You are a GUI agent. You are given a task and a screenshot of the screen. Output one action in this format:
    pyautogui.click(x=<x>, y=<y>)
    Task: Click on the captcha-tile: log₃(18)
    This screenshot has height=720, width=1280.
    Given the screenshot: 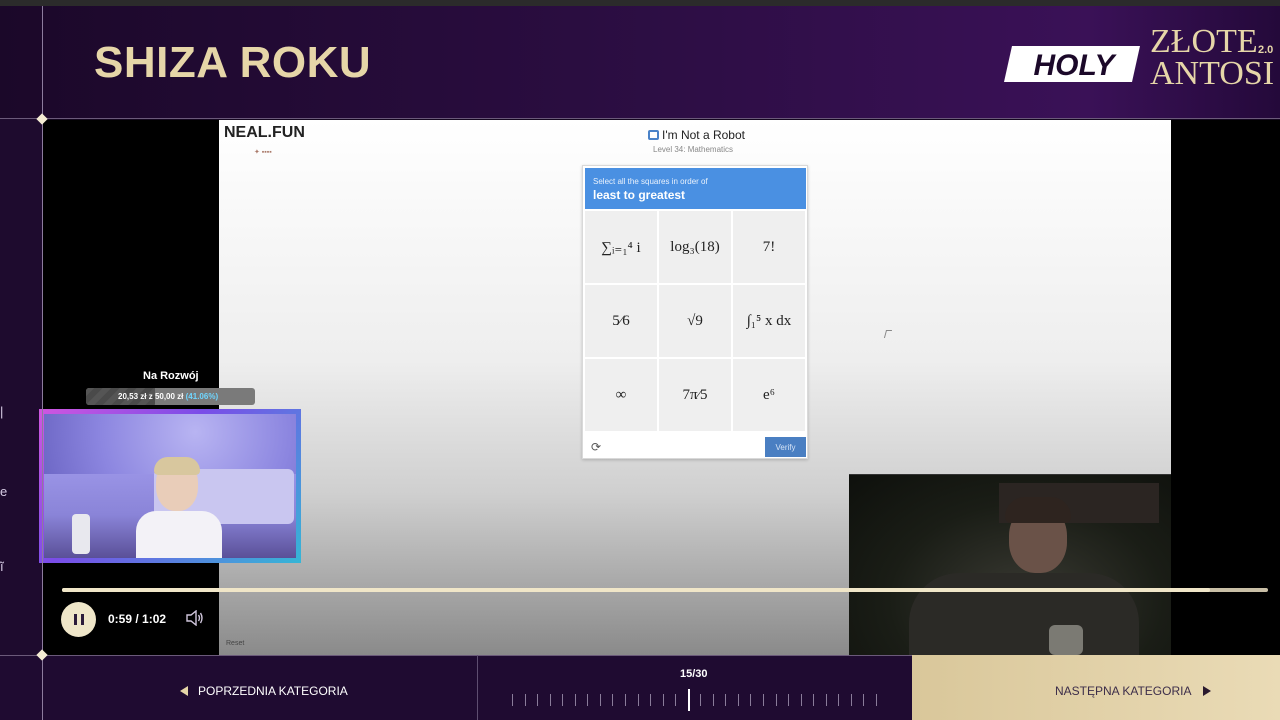 What is the action you would take?
    pyautogui.click(x=695, y=247)
    